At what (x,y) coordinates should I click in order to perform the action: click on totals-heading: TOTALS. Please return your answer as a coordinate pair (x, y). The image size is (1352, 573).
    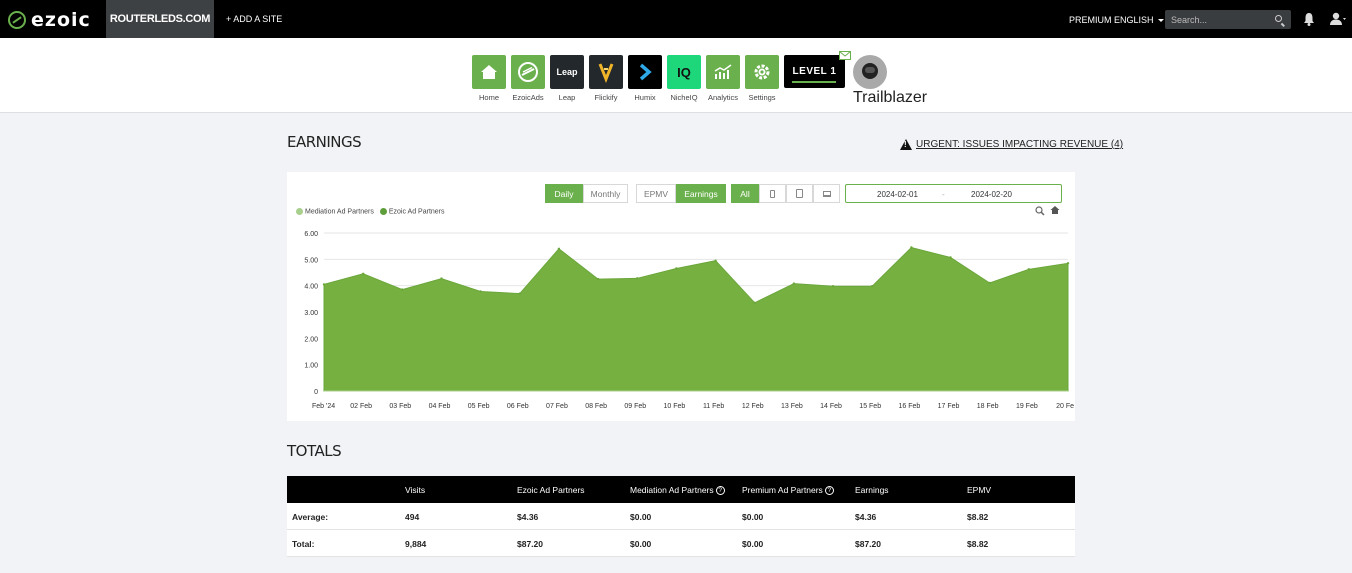
    Looking at the image, I should click on (314, 451).